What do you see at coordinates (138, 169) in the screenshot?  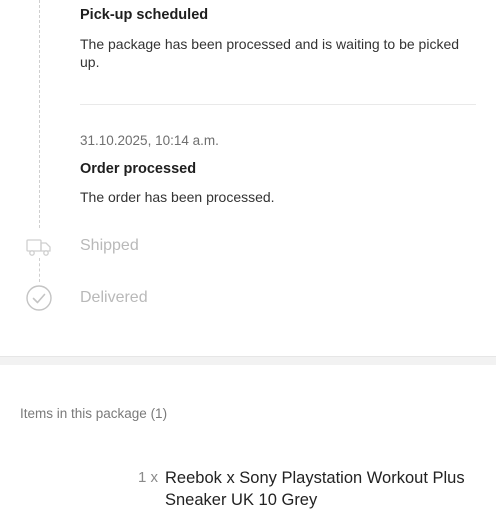 I see `processed-event-title: Order processed` at bounding box center [138, 169].